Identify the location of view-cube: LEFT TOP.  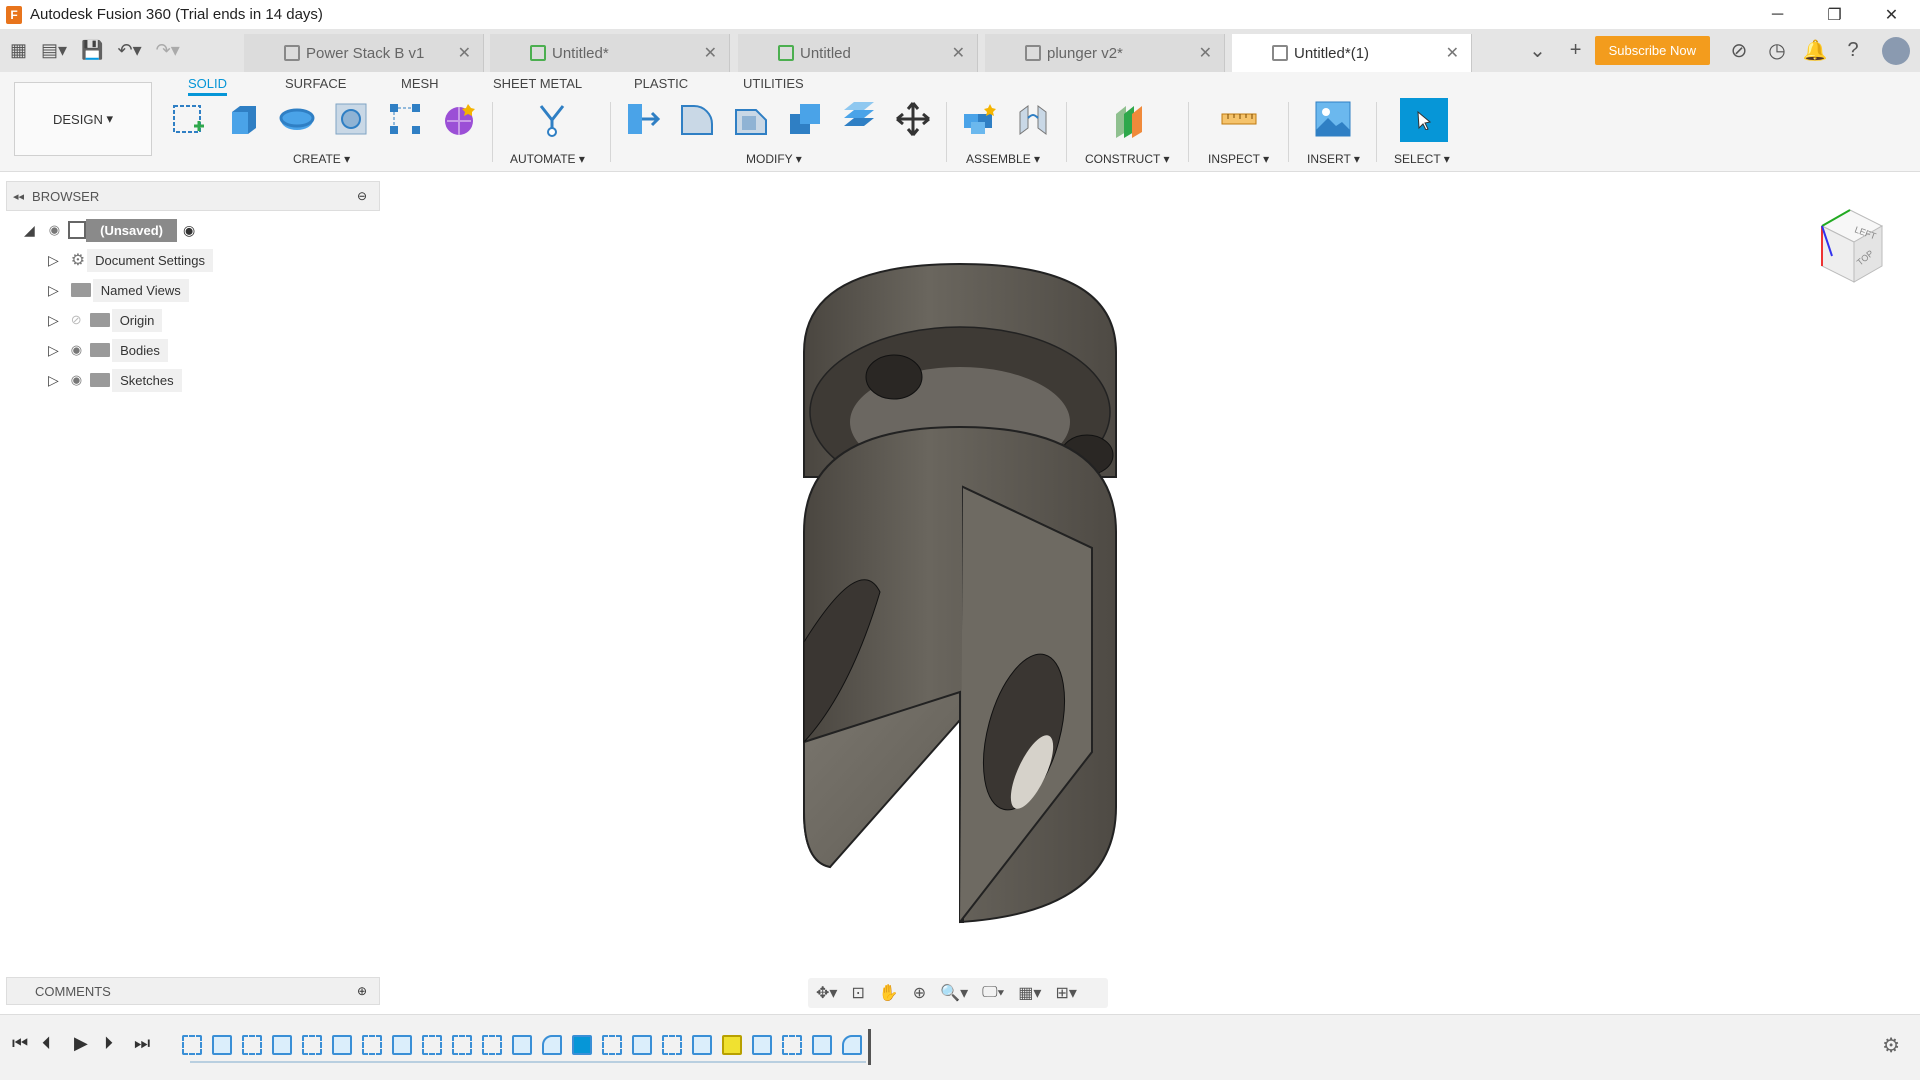
(1842, 246).